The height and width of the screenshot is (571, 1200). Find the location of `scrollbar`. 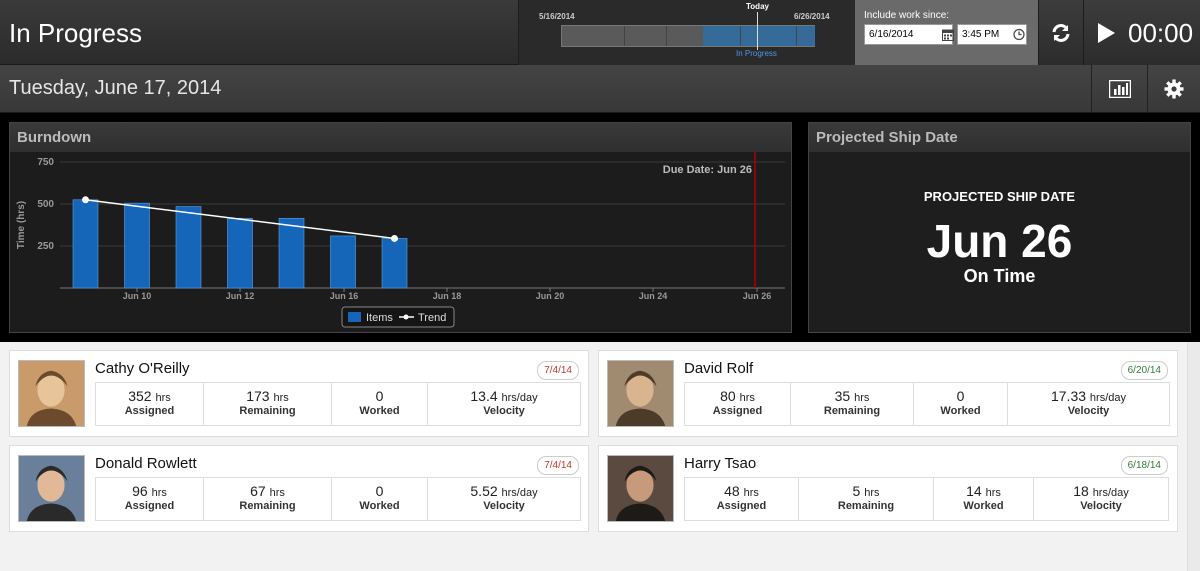

scrollbar is located at coordinates (1193, 456).